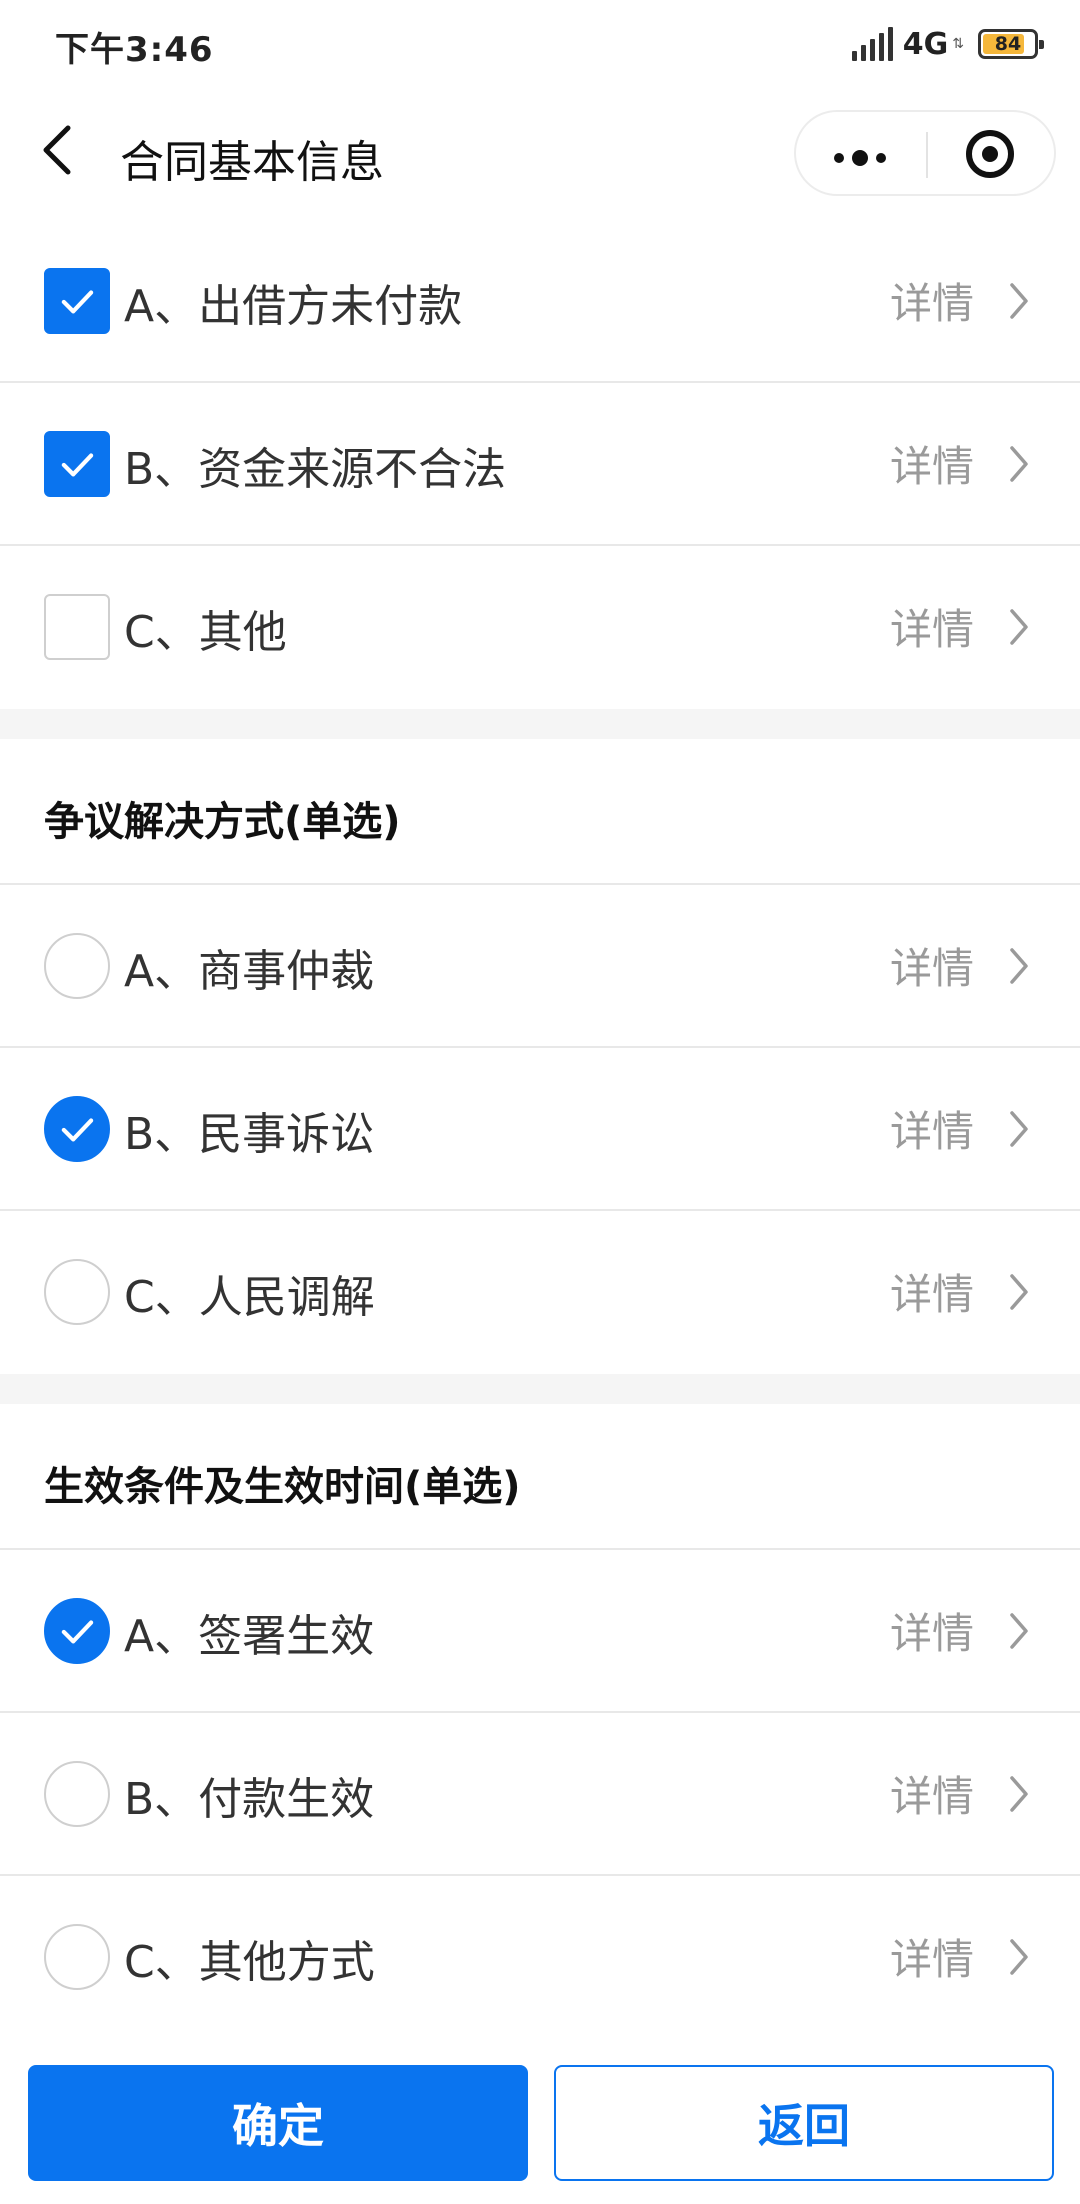  What do you see at coordinates (540, 966) in the screenshot?
I see `option-row: A、商事仲裁 详情` at bounding box center [540, 966].